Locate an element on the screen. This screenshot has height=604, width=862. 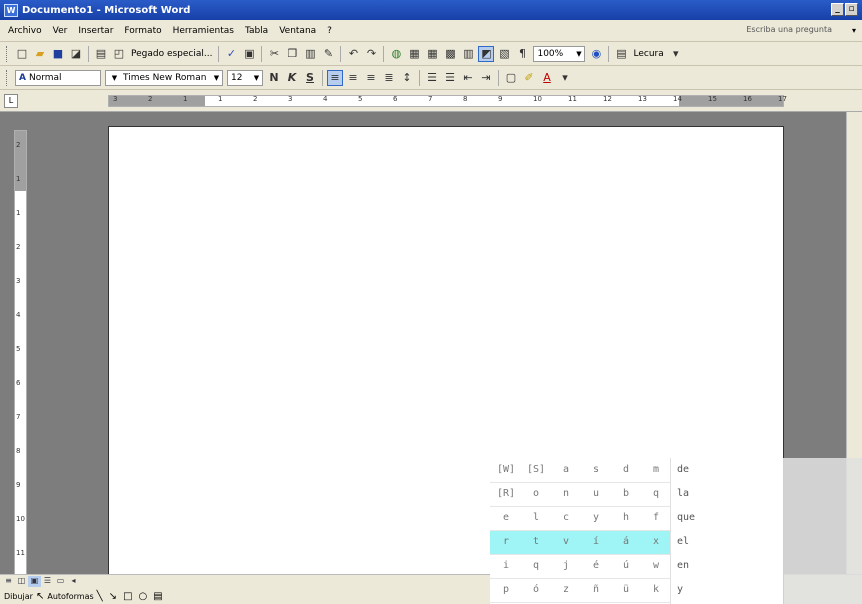
print-preview-icon: ◰ is located at coordinates (119, 54).